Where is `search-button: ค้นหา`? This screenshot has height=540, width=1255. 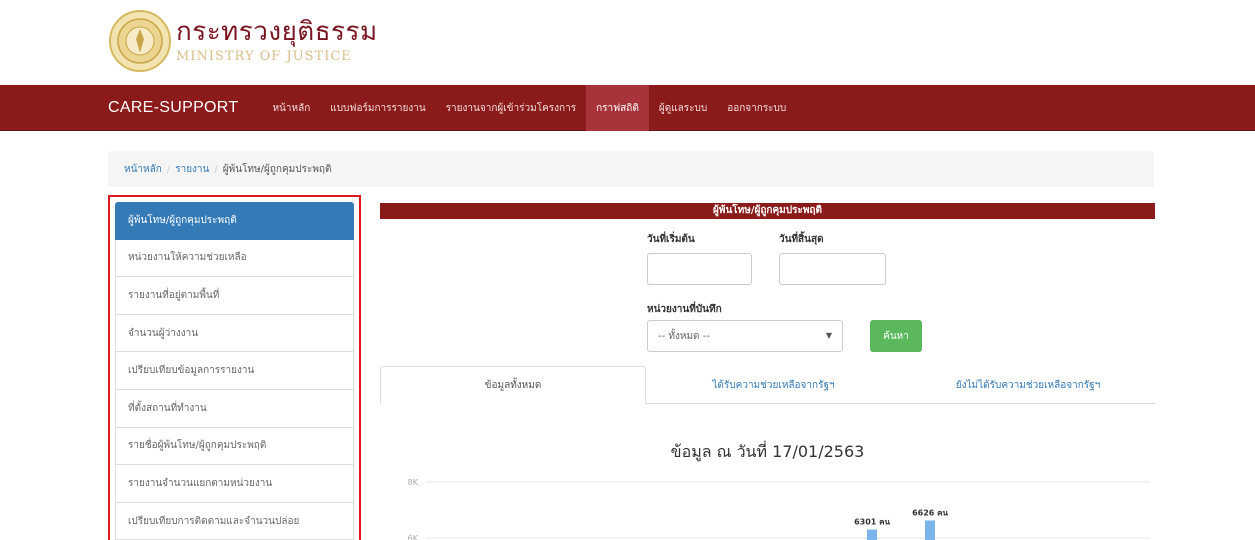 search-button: ค้นหา is located at coordinates (896, 336).